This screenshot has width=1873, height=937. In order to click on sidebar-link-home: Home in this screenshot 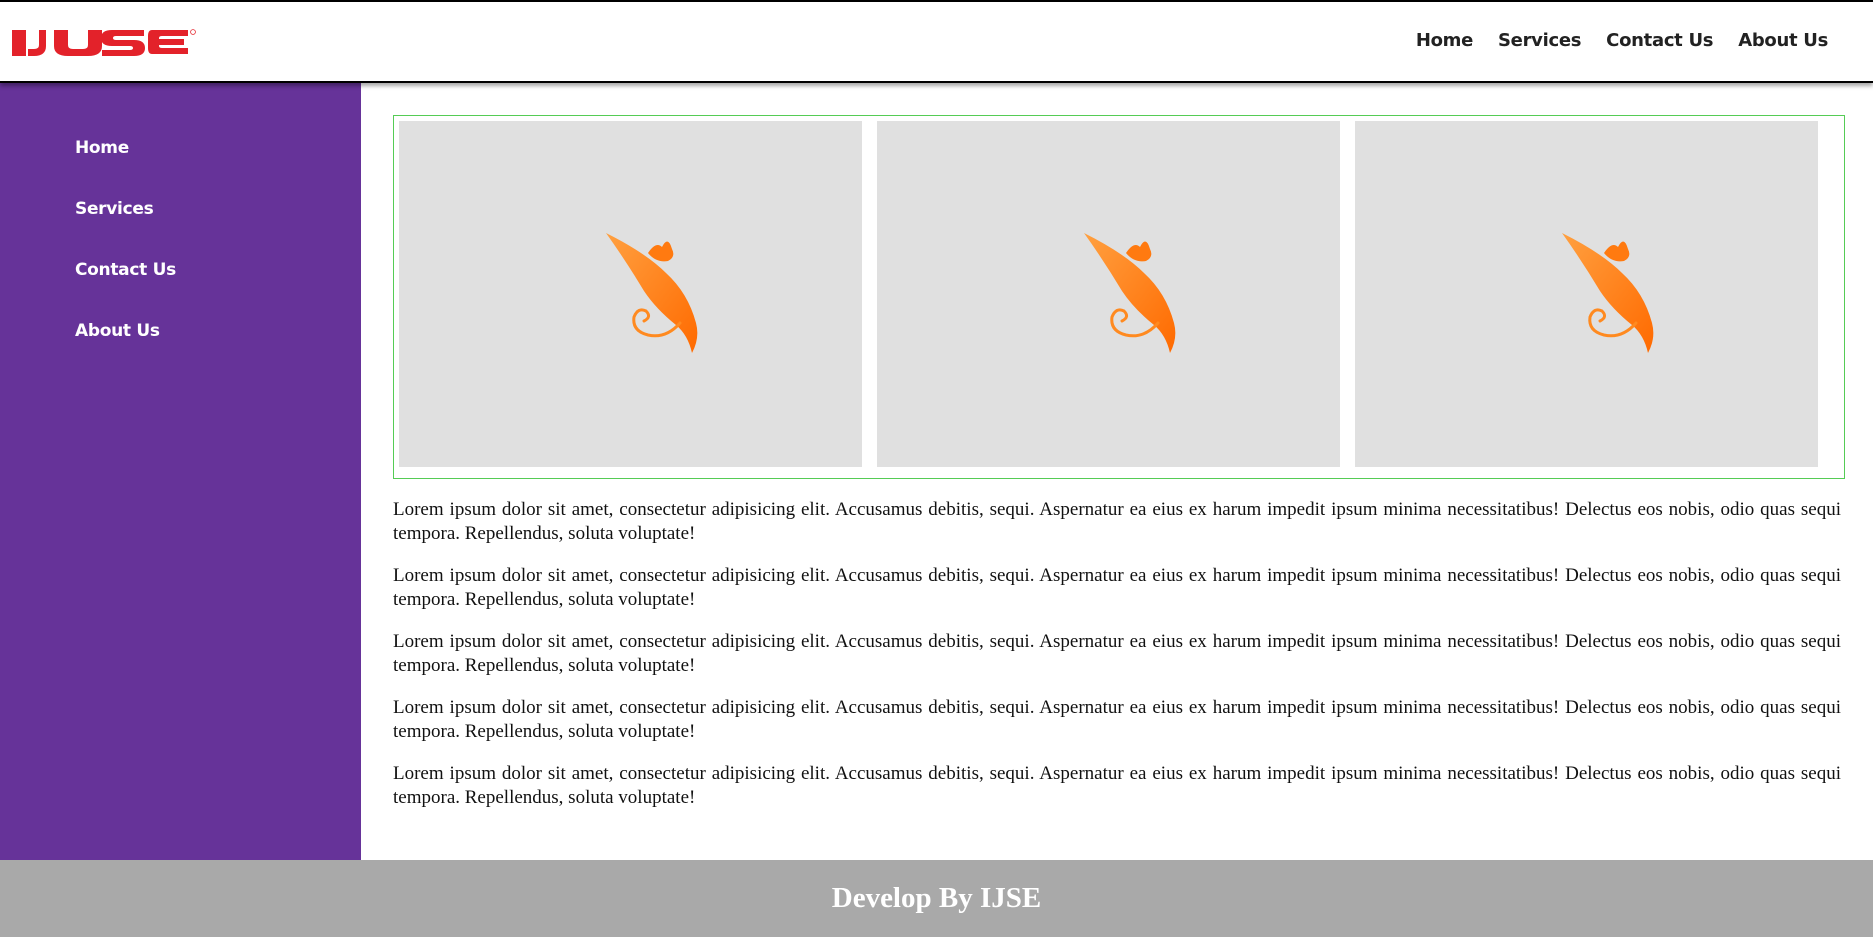, I will do `click(102, 148)`.